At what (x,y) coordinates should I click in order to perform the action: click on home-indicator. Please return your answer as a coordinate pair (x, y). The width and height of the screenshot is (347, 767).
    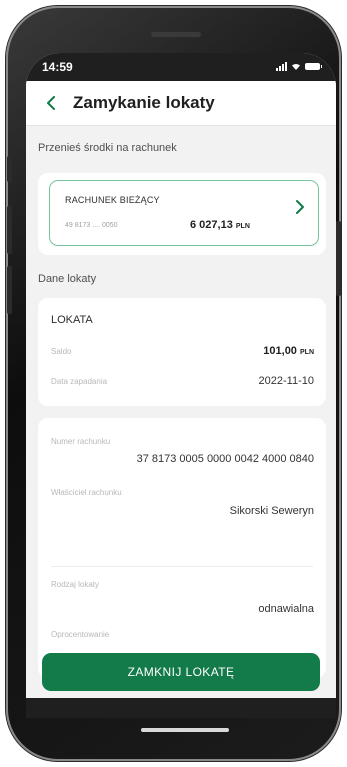
    Looking at the image, I should click on (185, 730).